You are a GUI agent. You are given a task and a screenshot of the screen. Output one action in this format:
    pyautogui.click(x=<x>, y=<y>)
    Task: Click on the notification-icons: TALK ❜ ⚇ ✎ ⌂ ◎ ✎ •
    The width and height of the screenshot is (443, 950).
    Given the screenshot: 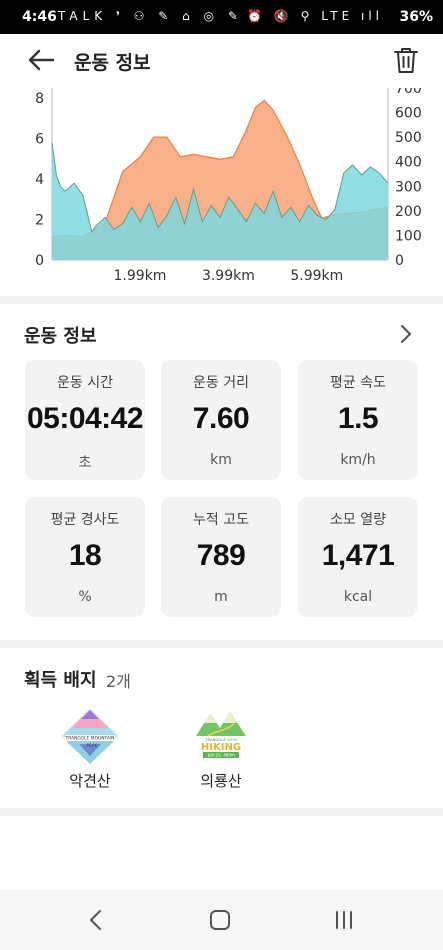 What is the action you would take?
    pyautogui.click(x=161, y=16)
    